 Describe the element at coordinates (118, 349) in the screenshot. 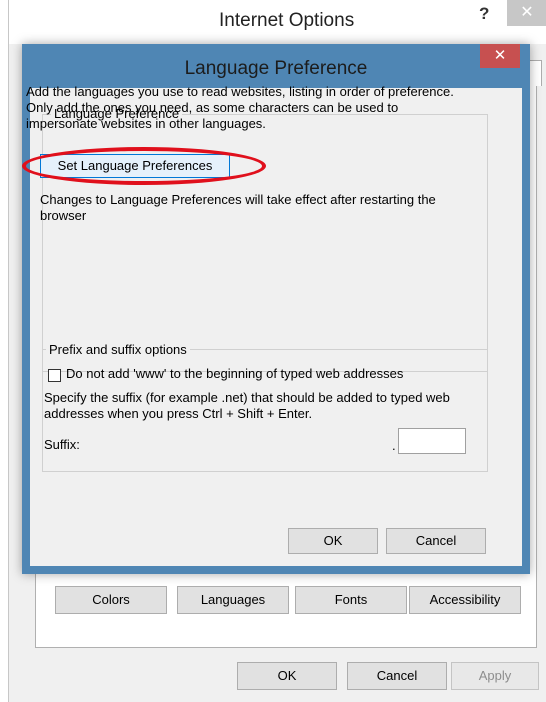

I see `group-label: Prefix and suffix options` at that location.